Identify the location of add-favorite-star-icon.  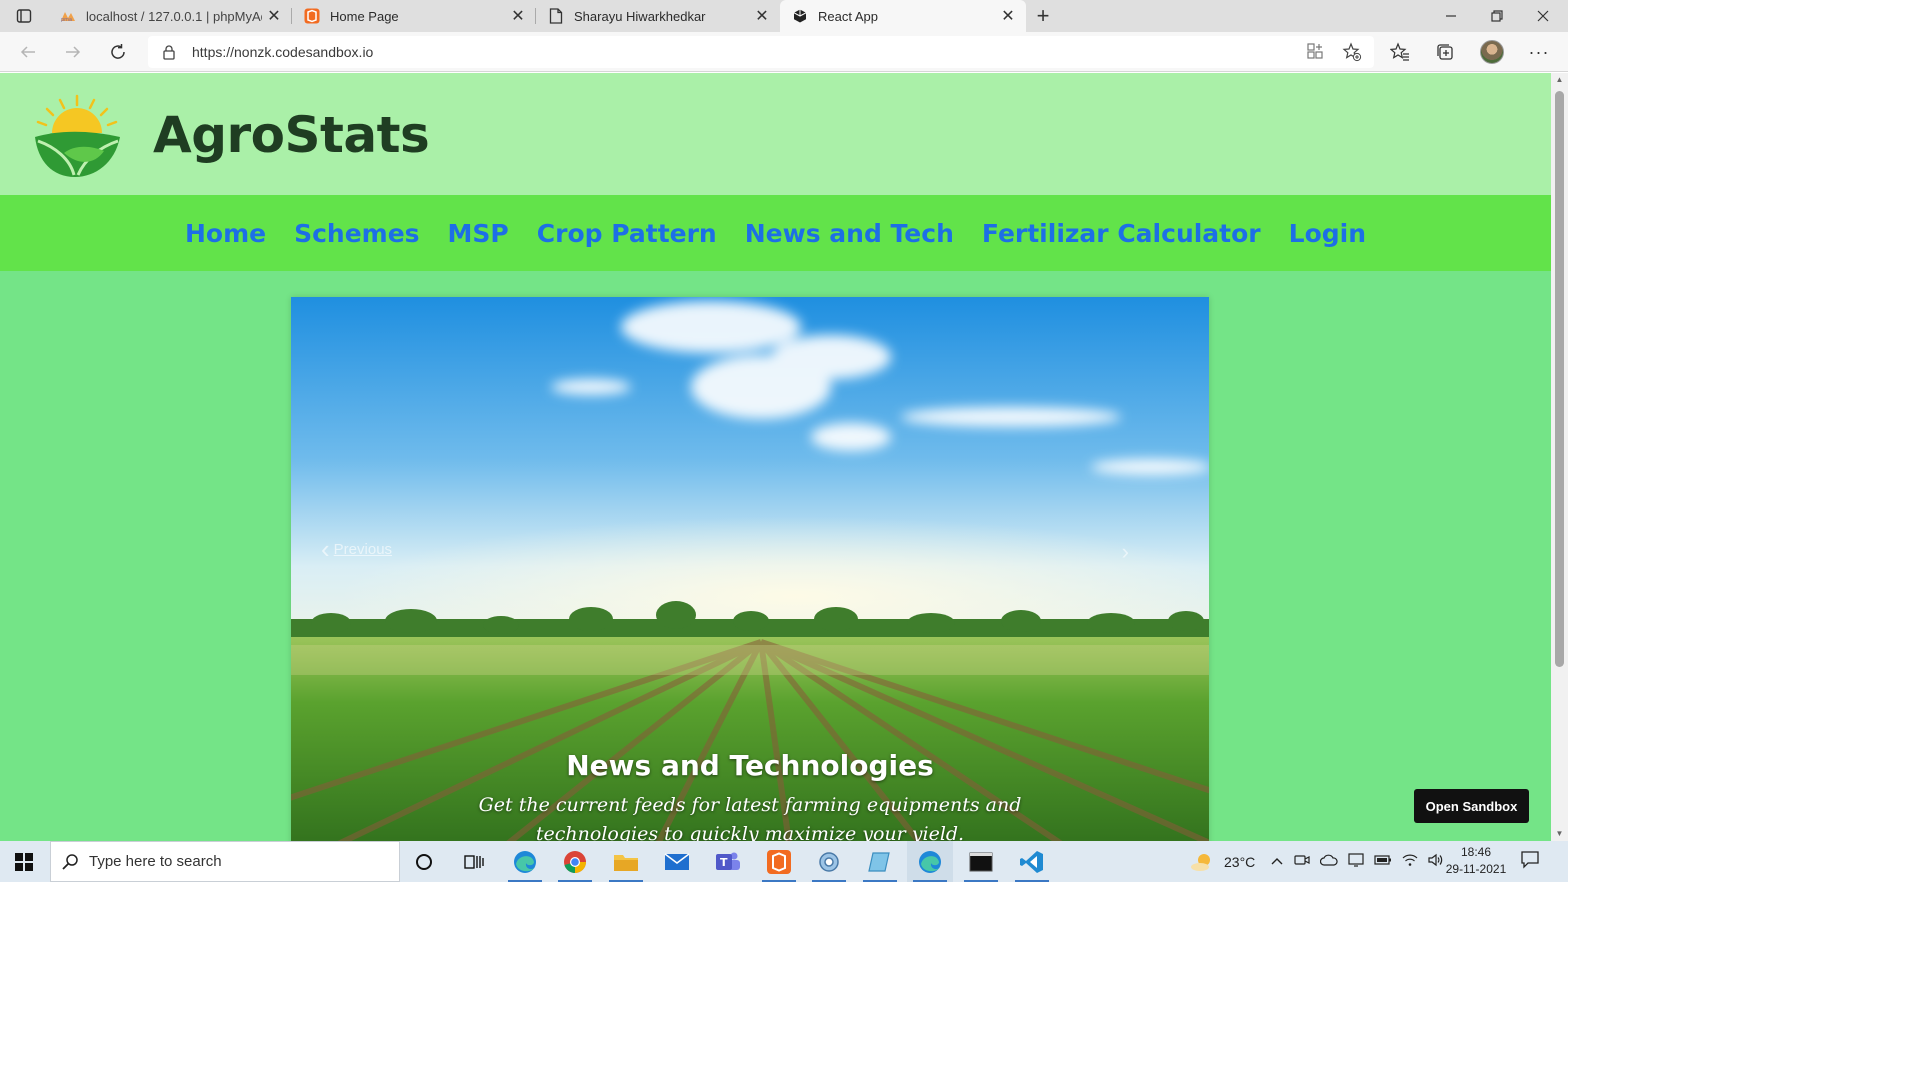
(1352, 54).